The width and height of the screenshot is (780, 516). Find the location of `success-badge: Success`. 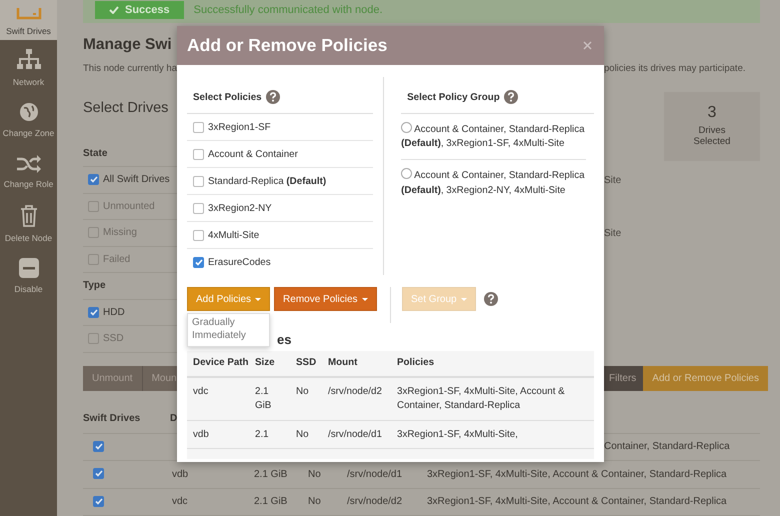

success-badge: Success is located at coordinates (139, 9).